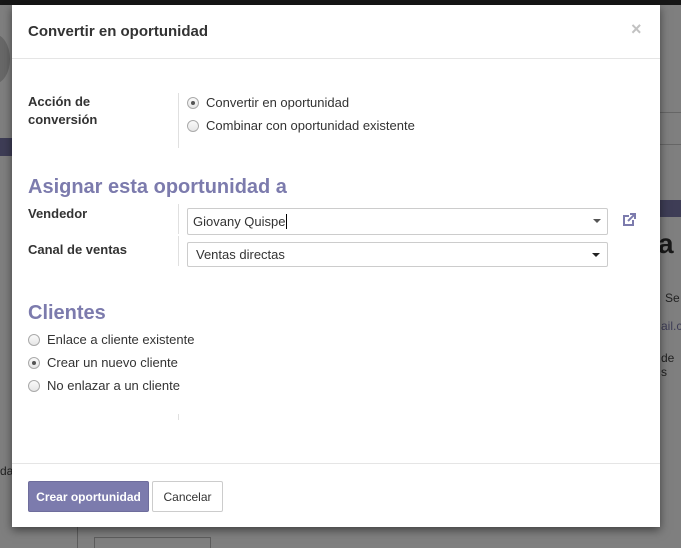 The image size is (681, 548). I want to click on radio-link-existing-client: Enlace a cliente existente, so click(111, 339).